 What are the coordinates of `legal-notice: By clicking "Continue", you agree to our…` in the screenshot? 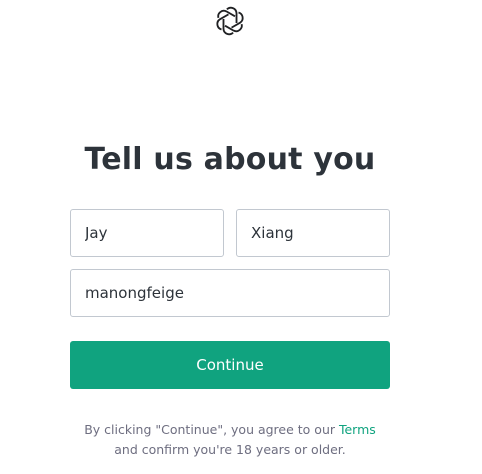 It's located at (230, 440).